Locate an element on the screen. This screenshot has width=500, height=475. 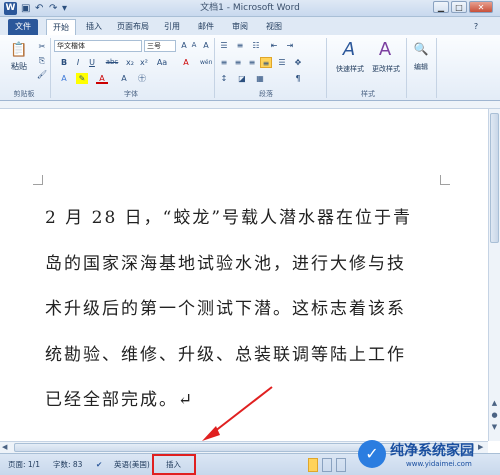
char-shading-icon: A is located at coordinates (124, 78).